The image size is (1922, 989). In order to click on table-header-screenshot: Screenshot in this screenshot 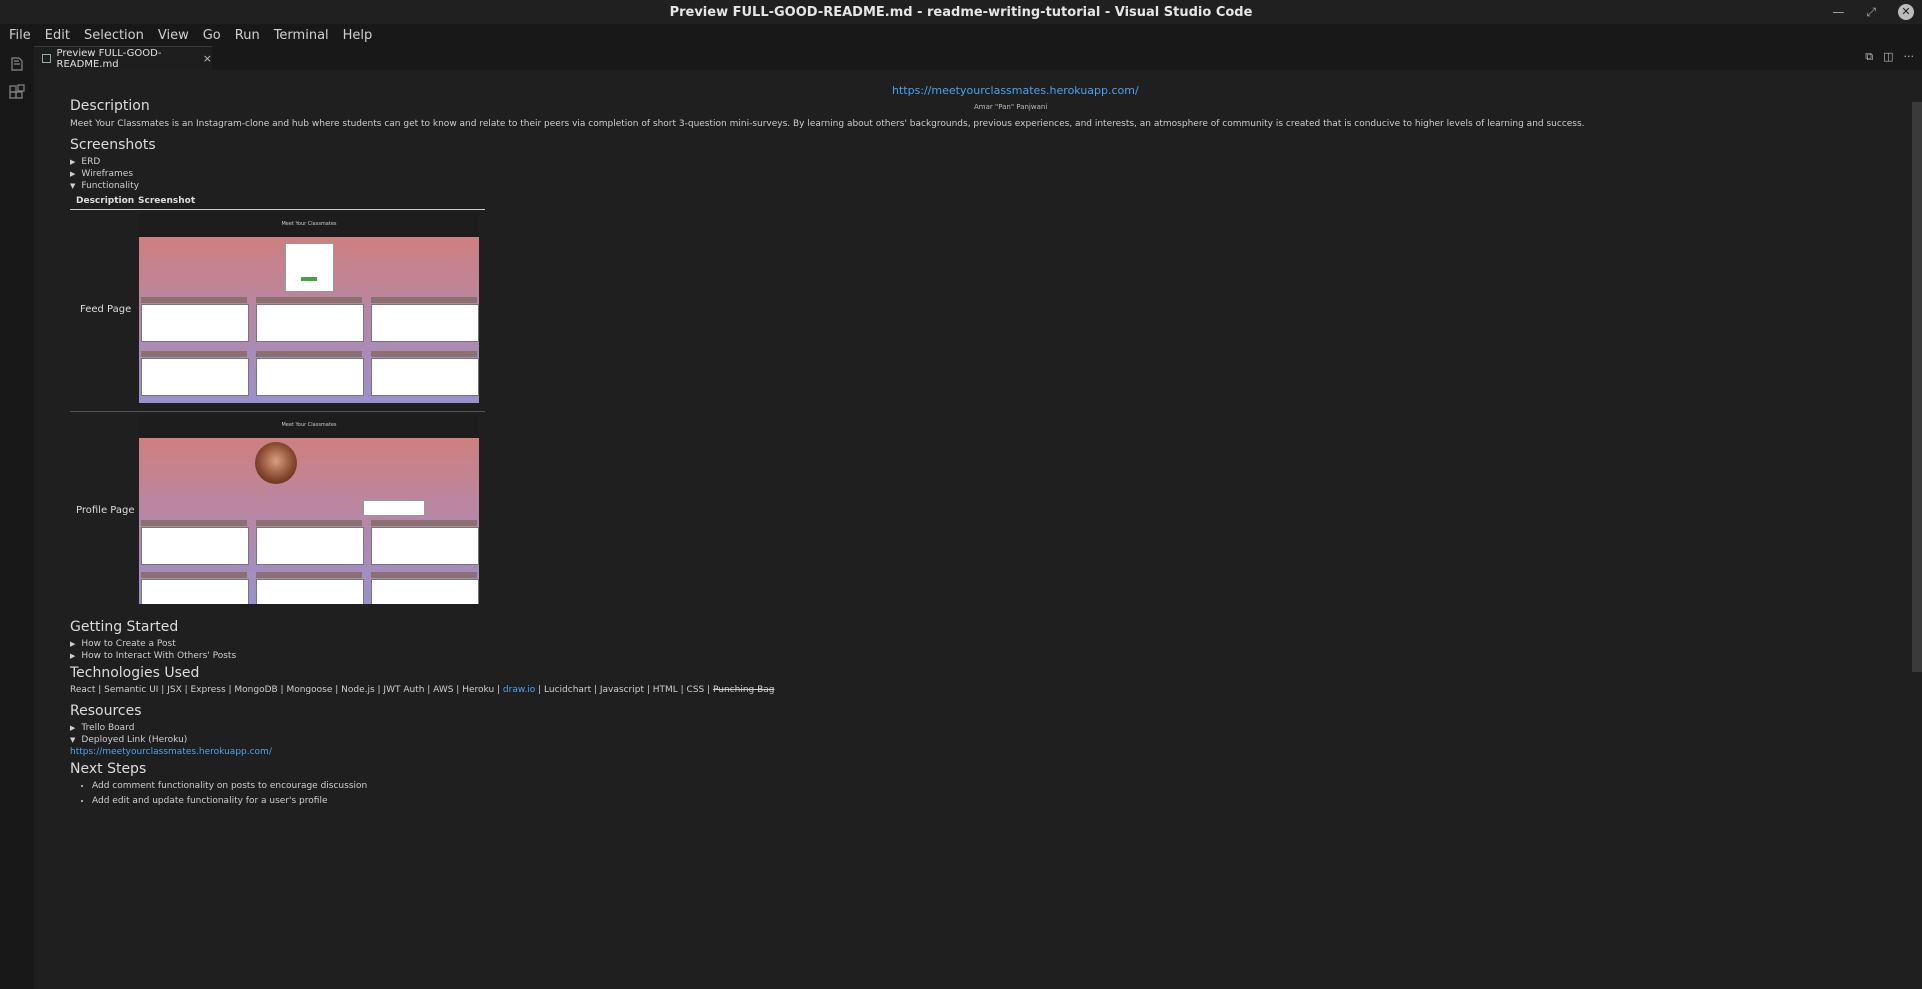, I will do `click(167, 201)`.